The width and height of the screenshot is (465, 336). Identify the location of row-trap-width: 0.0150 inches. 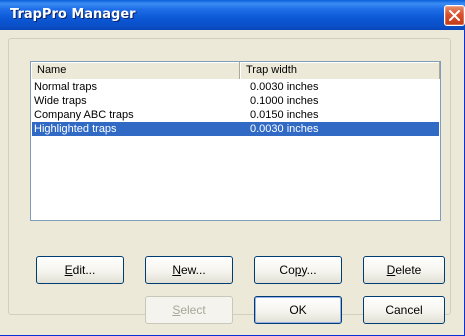
(284, 115).